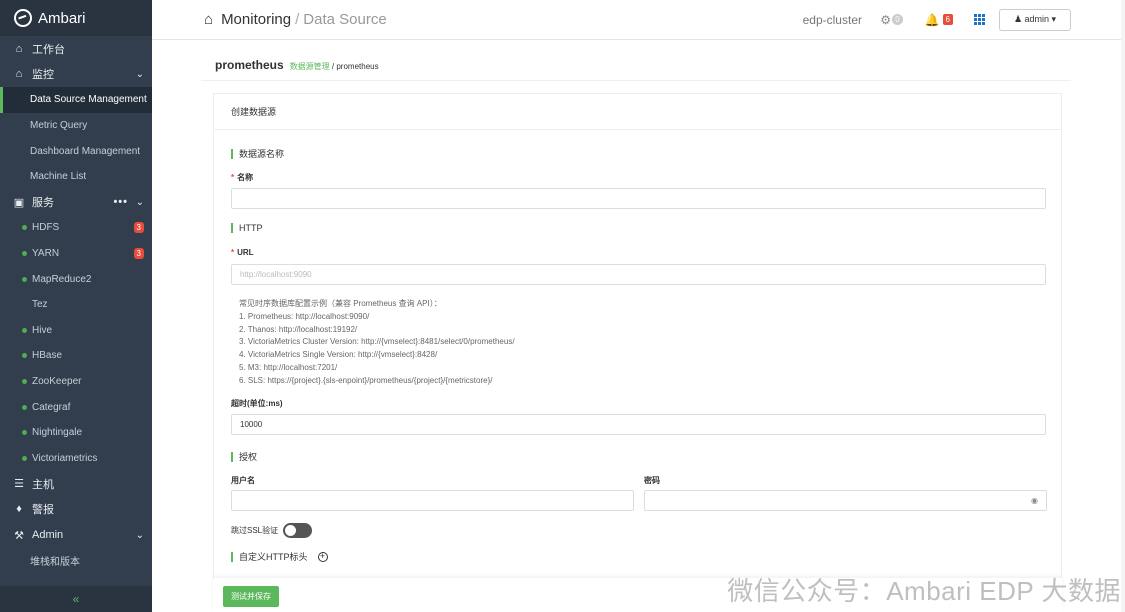 Image resolution: width=1125 pixels, height=612 pixels. I want to click on sidebar-item-dashboard-management: Dashboard Management, so click(76, 151).